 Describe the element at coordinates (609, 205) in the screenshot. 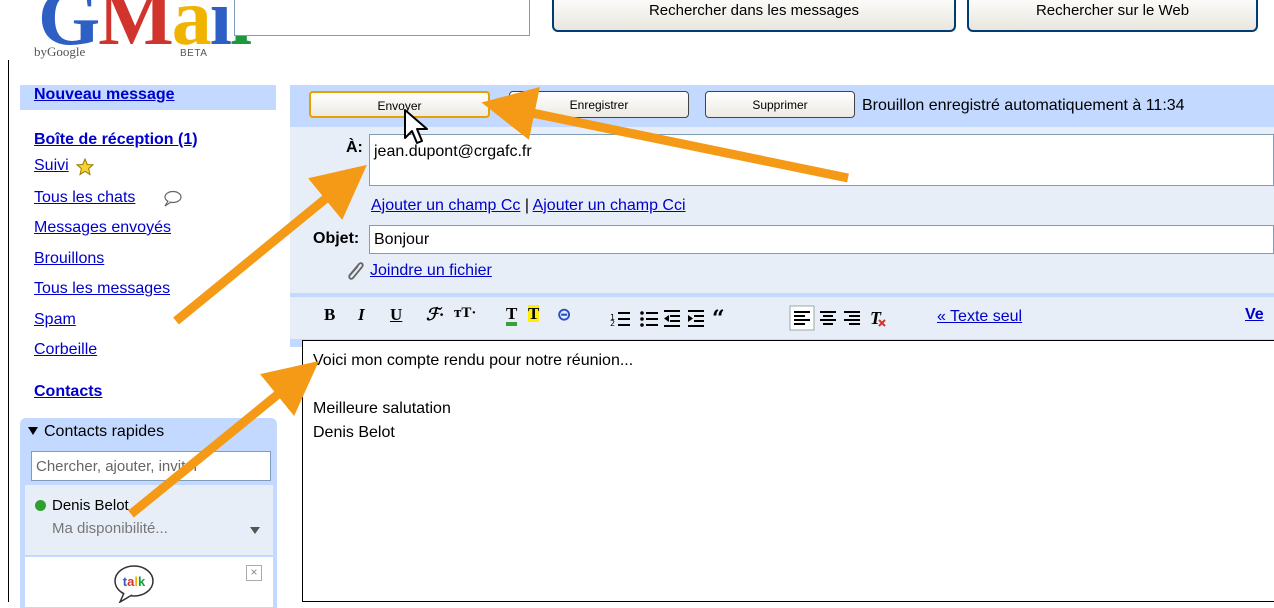

I see `add-bcc-link: Ajouter un champ Cci` at that location.